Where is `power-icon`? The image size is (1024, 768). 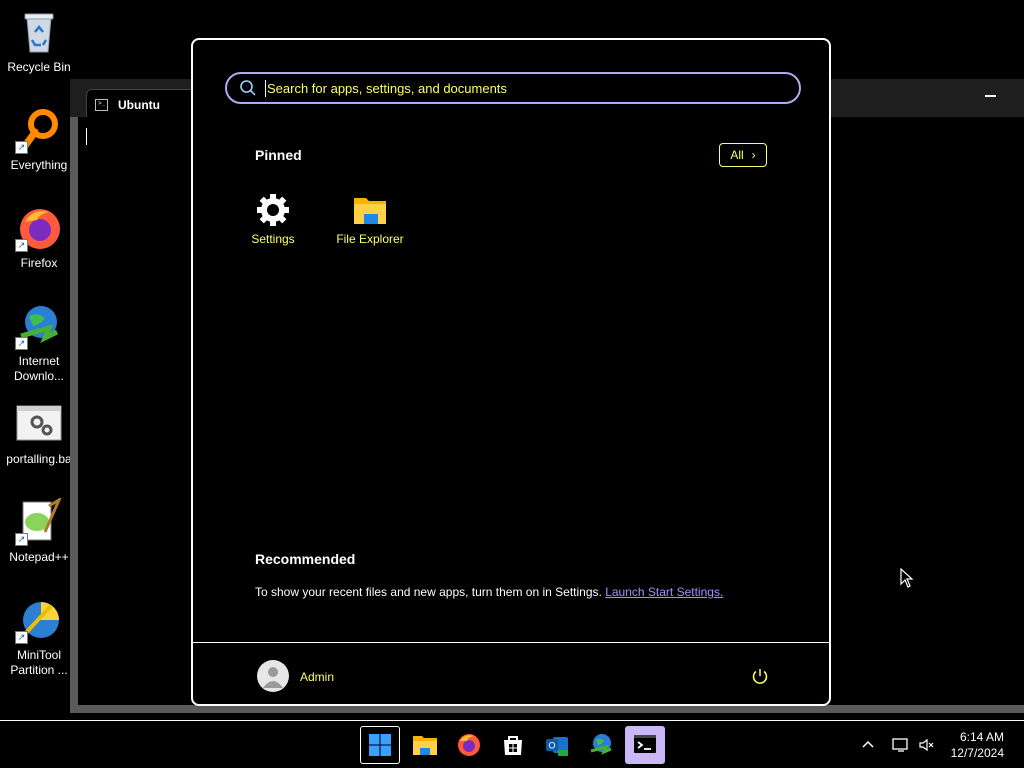 power-icon is located at coordinates (760, 676).